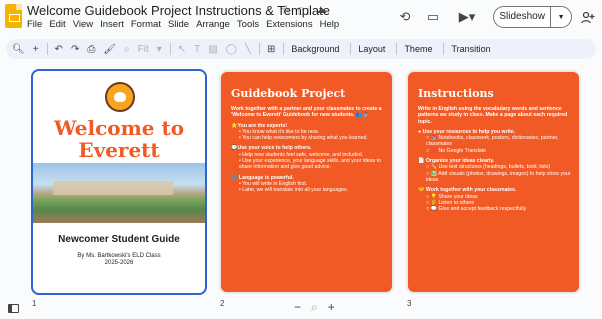 The height and width of the screenshot is (319, 602). I want to click on background-button: Background, so click(315, 49).